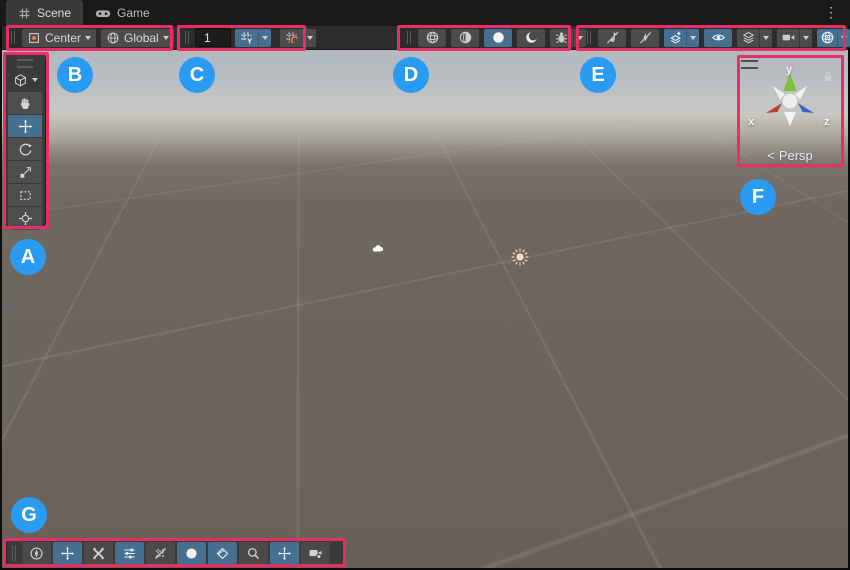 The height and width of the screenshot is (570, 850). I want to click on handle-orientation-dropdown: Global, so click(137, 37).